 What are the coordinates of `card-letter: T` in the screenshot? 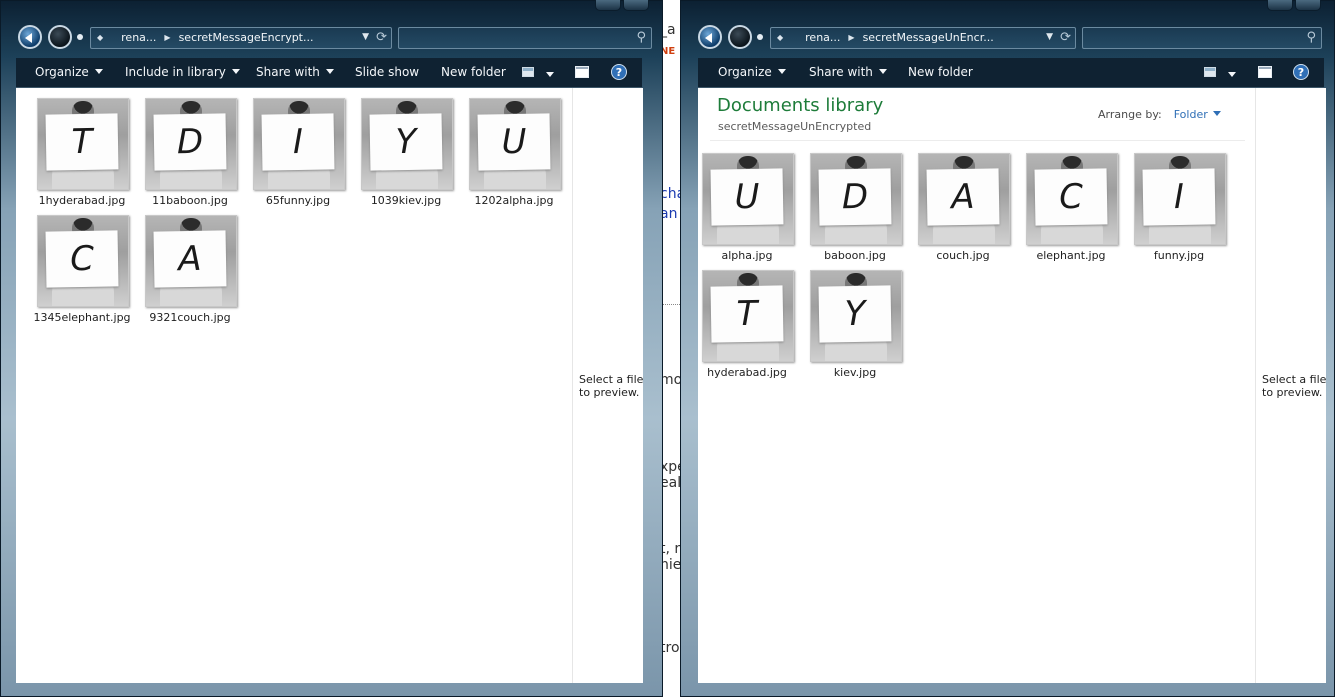 It's located at (82, 142).